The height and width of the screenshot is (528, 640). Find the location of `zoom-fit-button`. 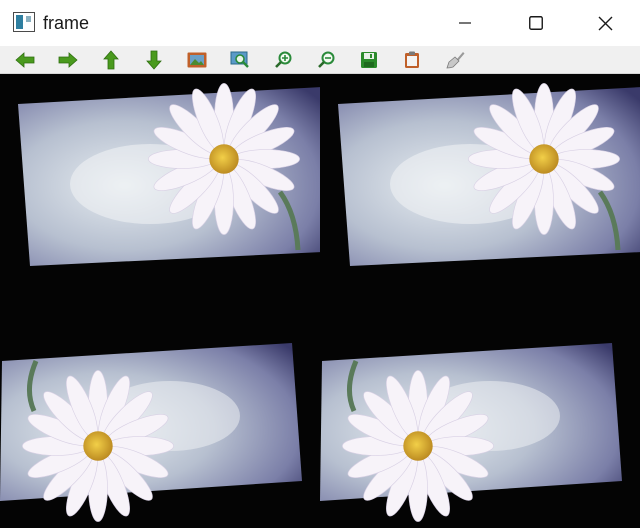

zoom-fit-button is located at coordinates (240, 60).